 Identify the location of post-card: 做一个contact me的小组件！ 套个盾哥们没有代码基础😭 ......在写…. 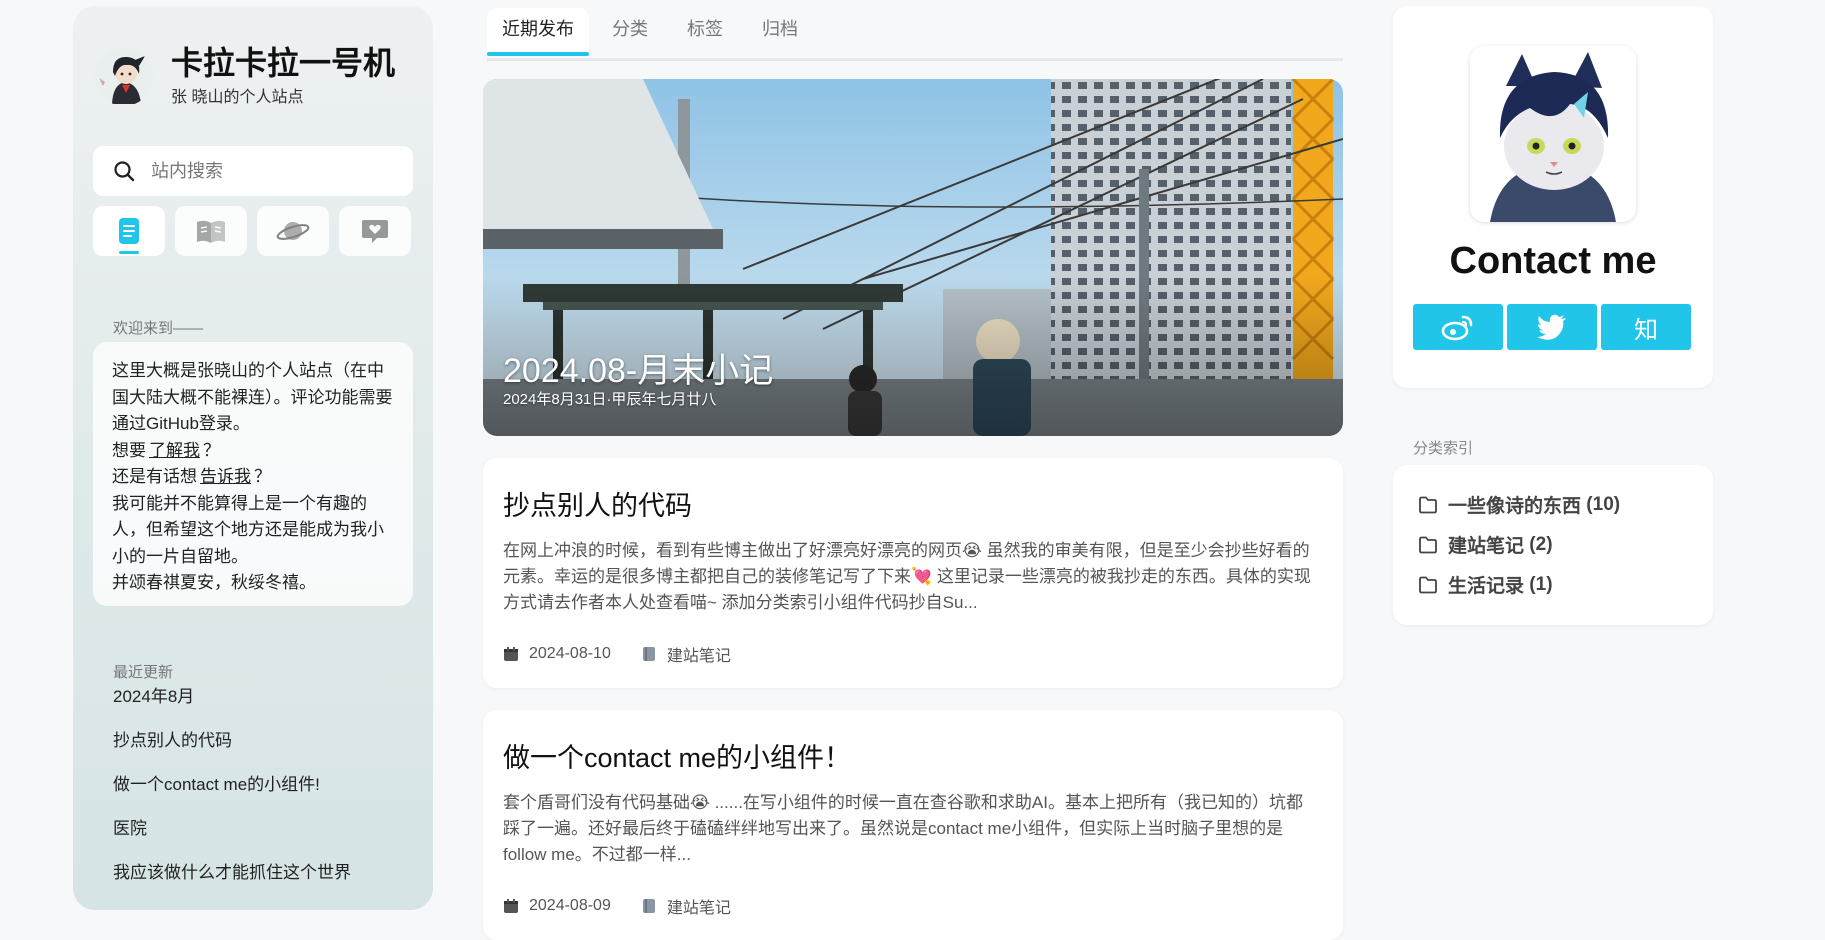
(913, 825).